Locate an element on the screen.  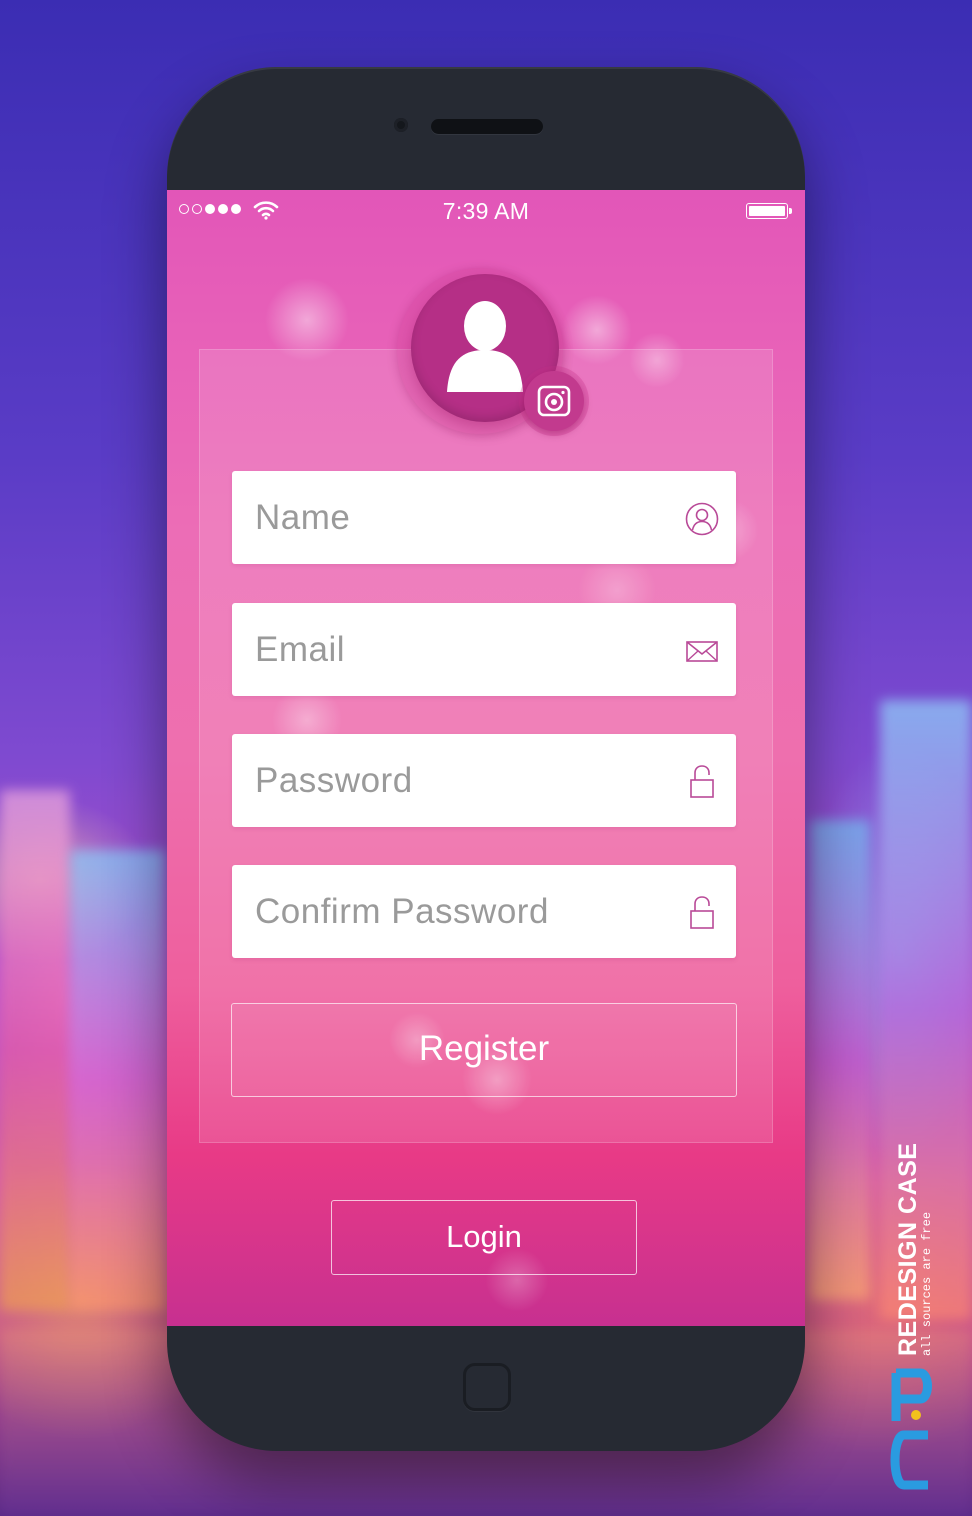
front-camera is located at coordinates (401, 125).